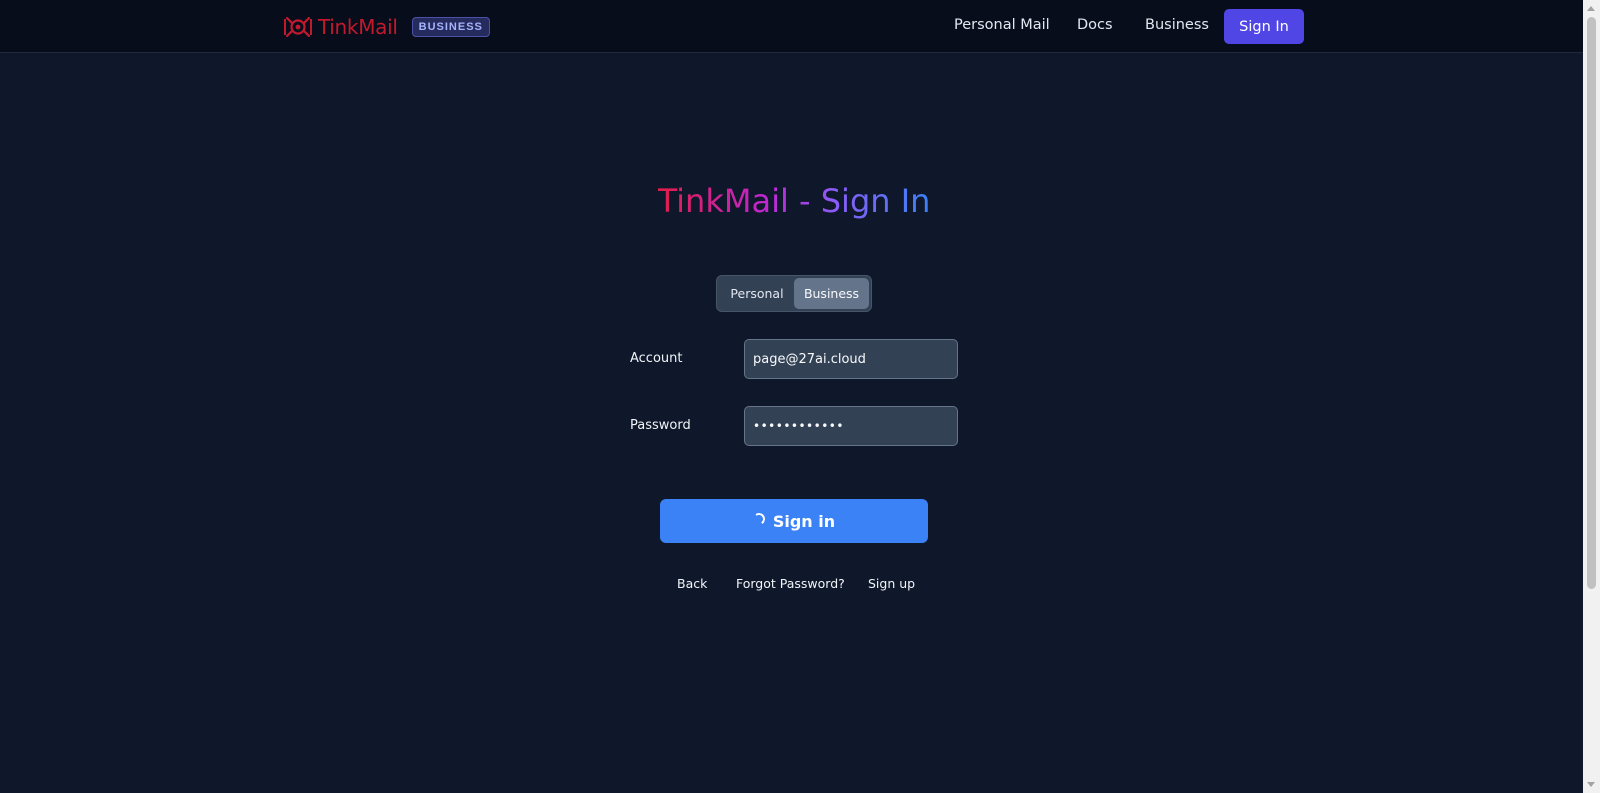  What do you see at coordinates (757, 293) in the screenshot?
I see `account-type-personal: Personal` at bounding box center [757, 293].